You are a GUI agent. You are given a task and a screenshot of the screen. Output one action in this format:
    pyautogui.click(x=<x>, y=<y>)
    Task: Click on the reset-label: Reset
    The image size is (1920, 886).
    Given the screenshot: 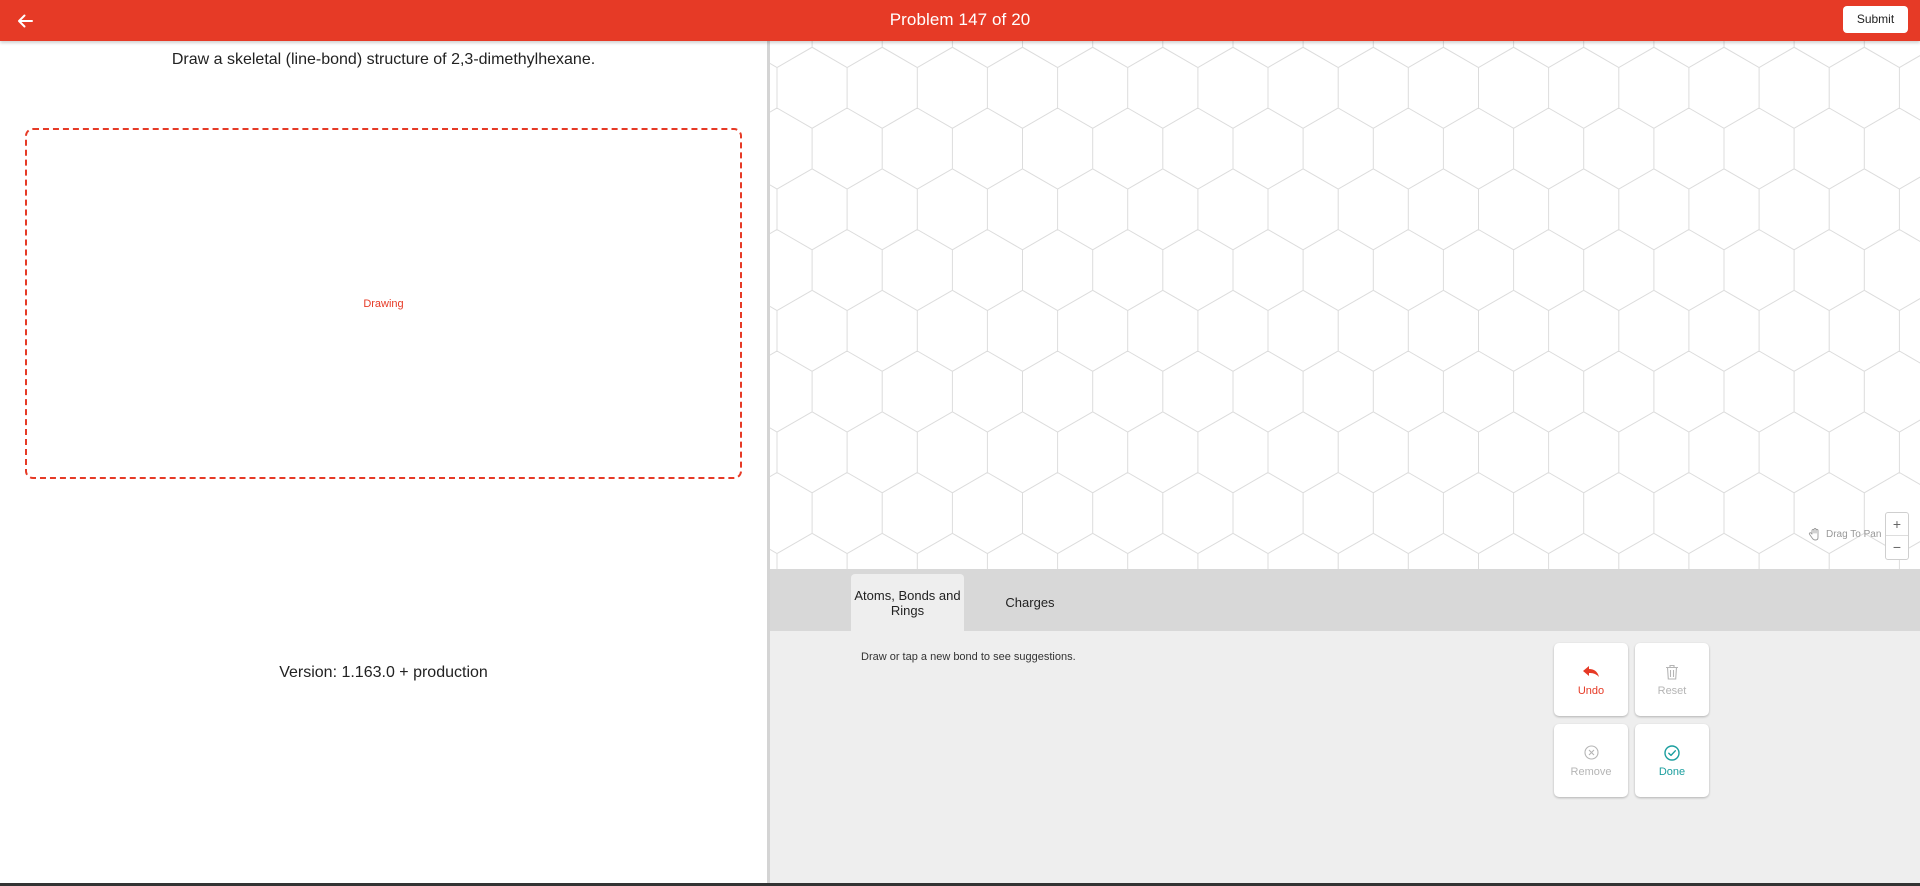 What is the action you would take?
    pyautogui.click(x=1672, y=690)
    